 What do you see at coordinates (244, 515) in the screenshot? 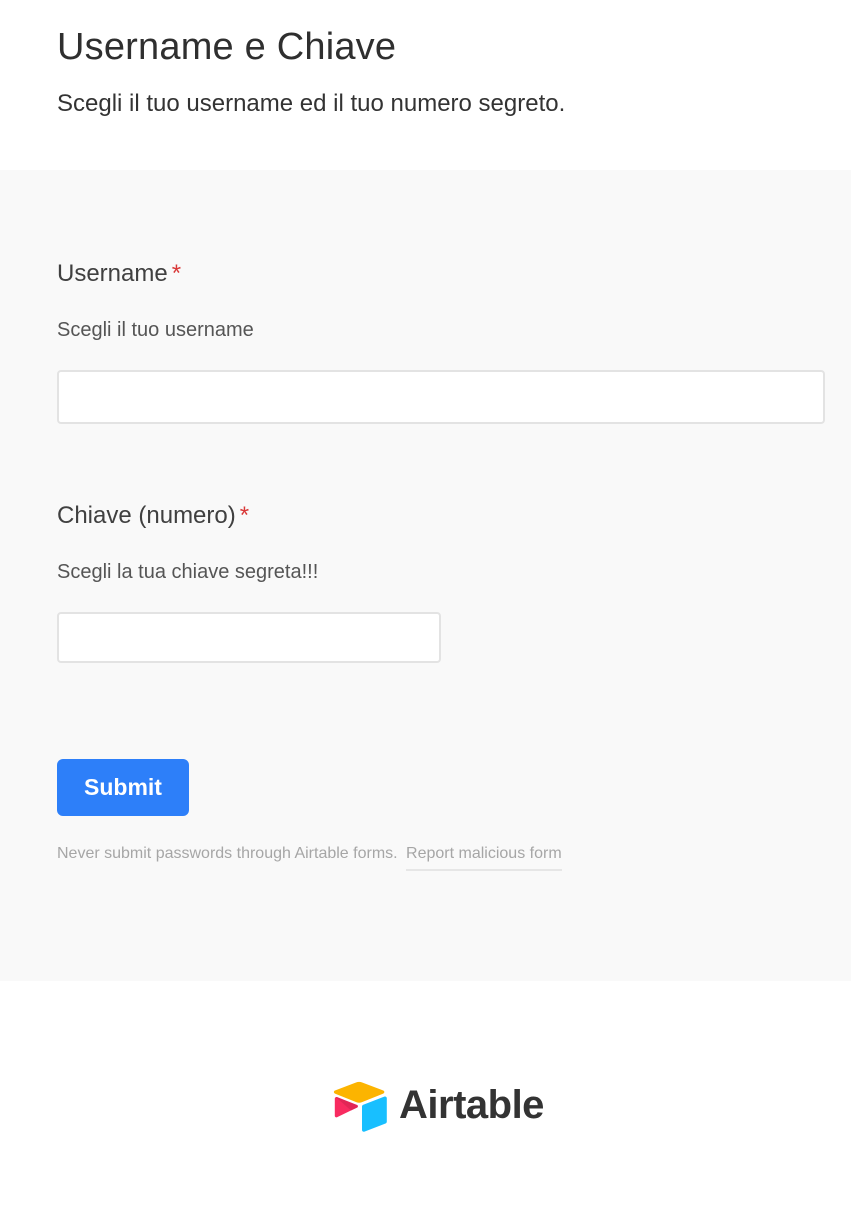
I see `chiave-required-mark: *` at bounding box center [244, 515].